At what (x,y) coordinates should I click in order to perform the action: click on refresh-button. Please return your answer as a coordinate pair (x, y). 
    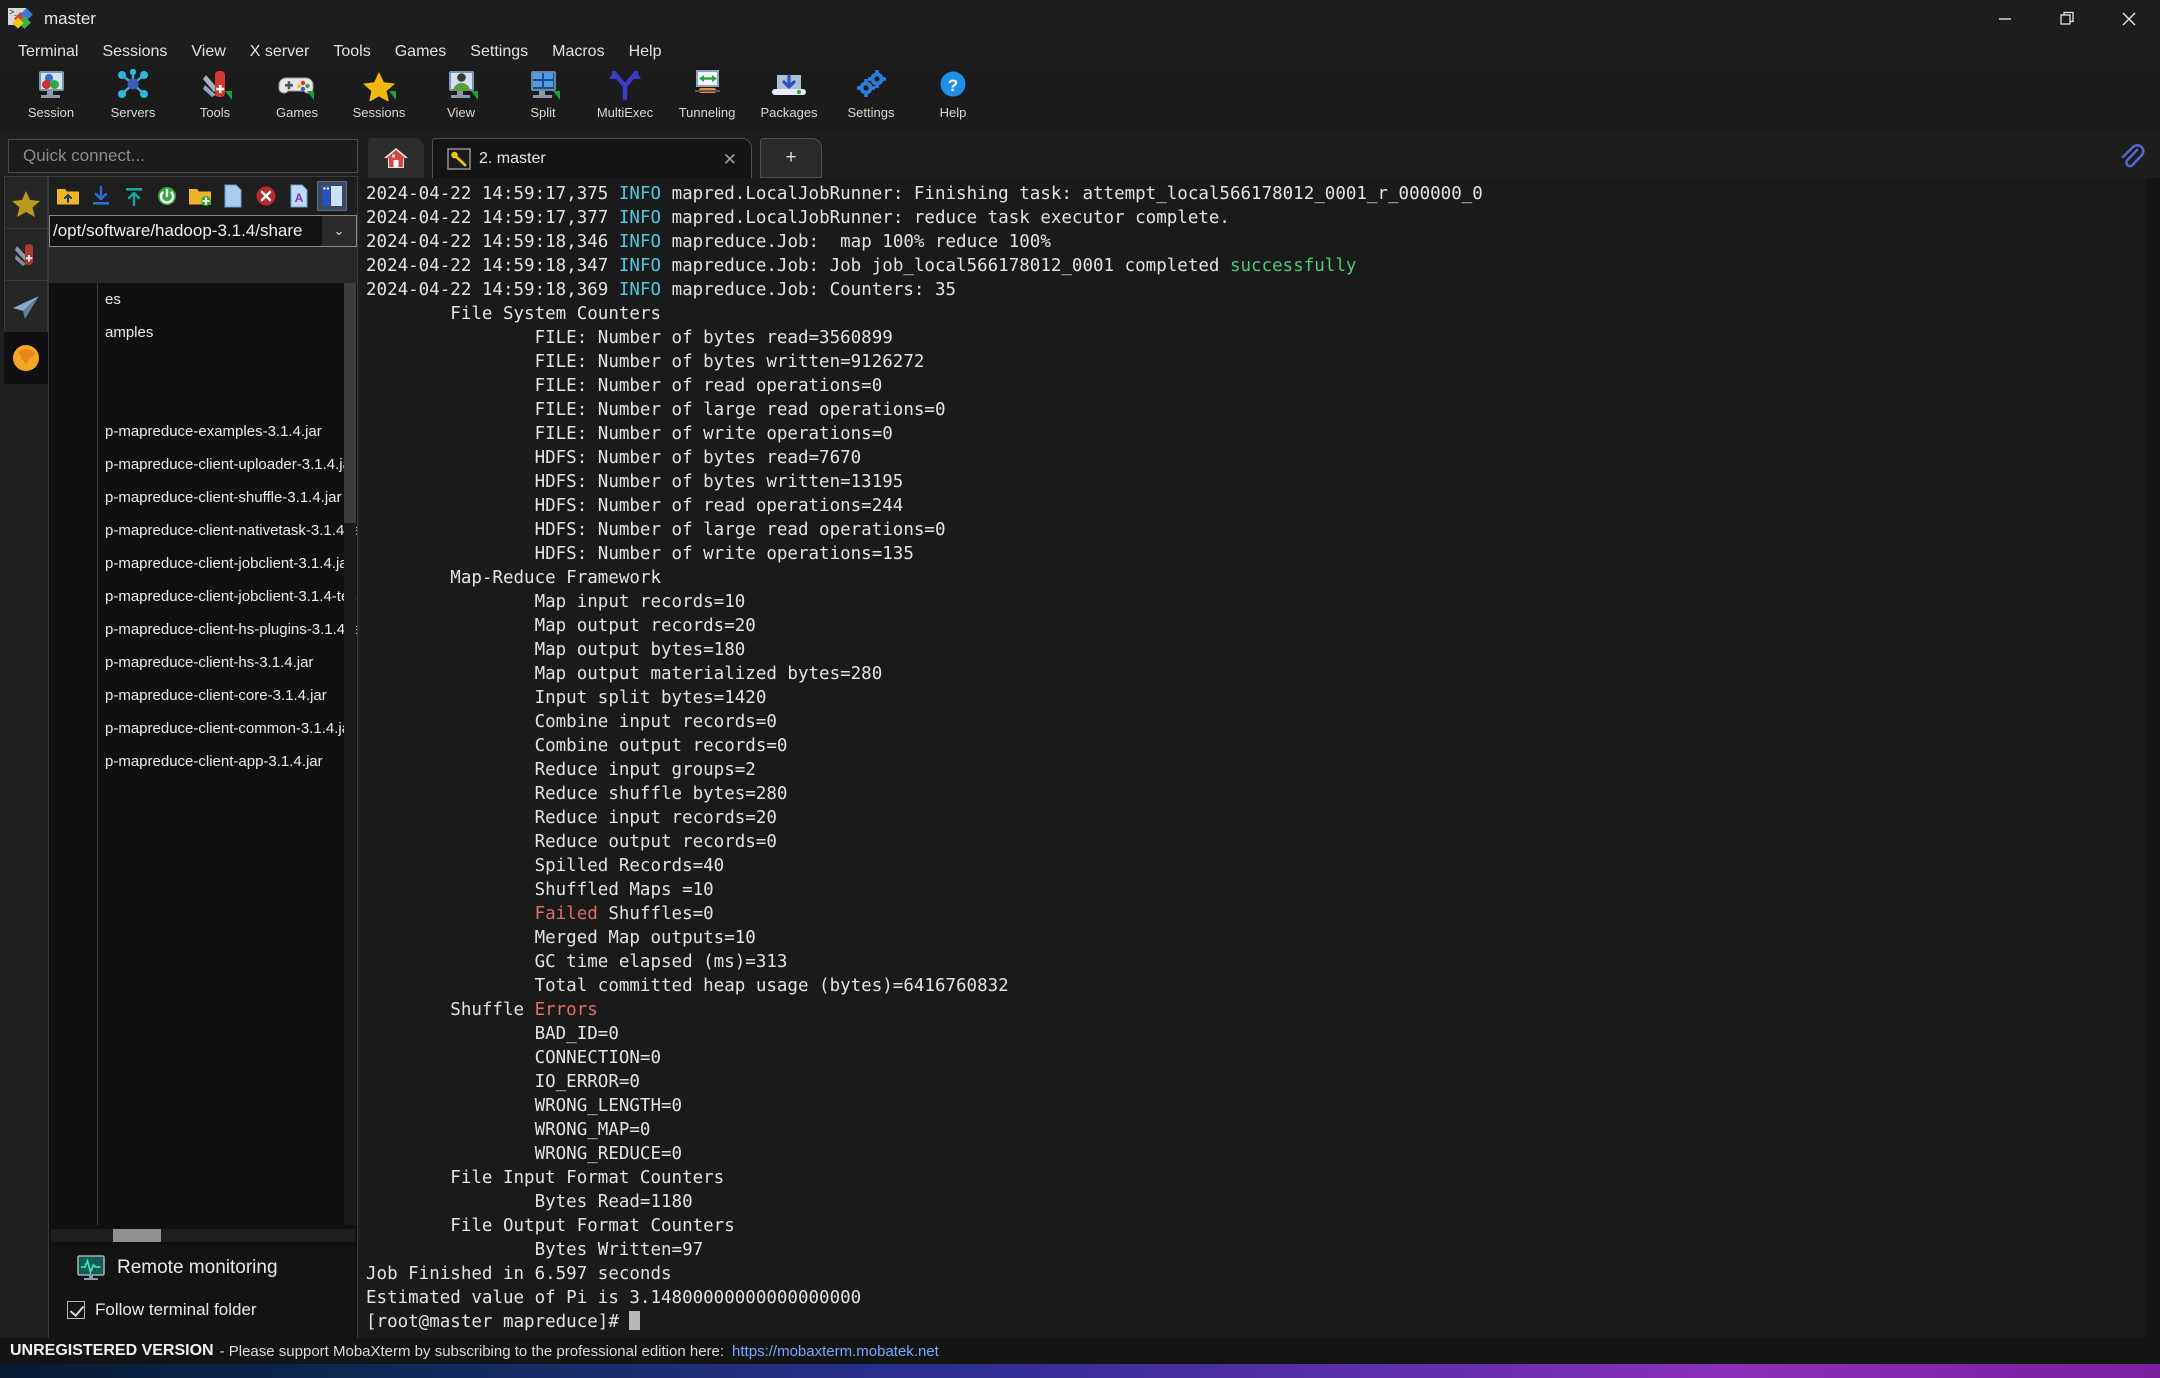
    Looking at the image, I should click on (167, 196).